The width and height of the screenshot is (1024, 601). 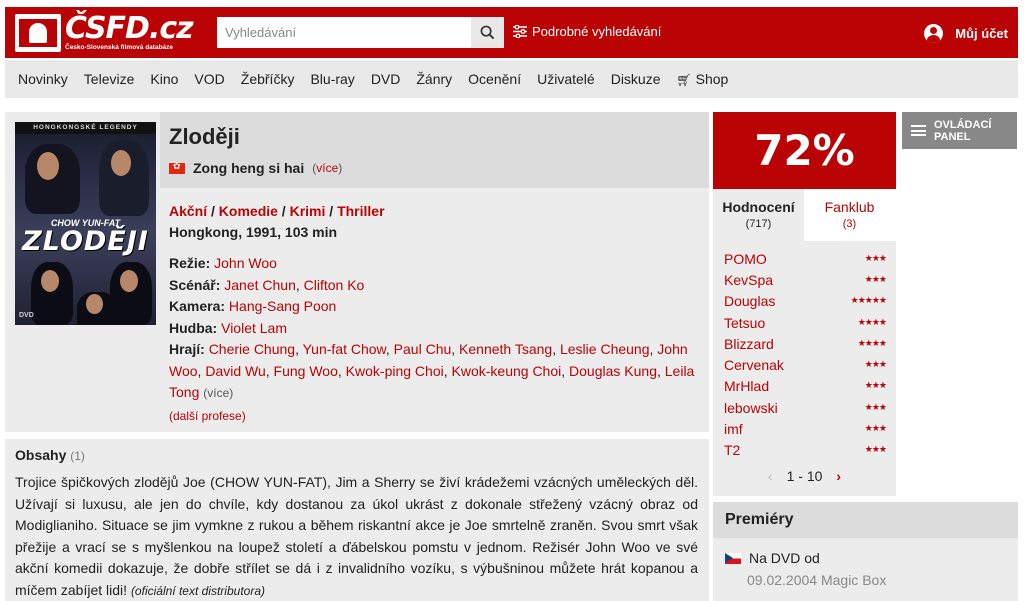 I want to click on original-title-row: Zong heng si hai (více), so click(x=255, y=168).